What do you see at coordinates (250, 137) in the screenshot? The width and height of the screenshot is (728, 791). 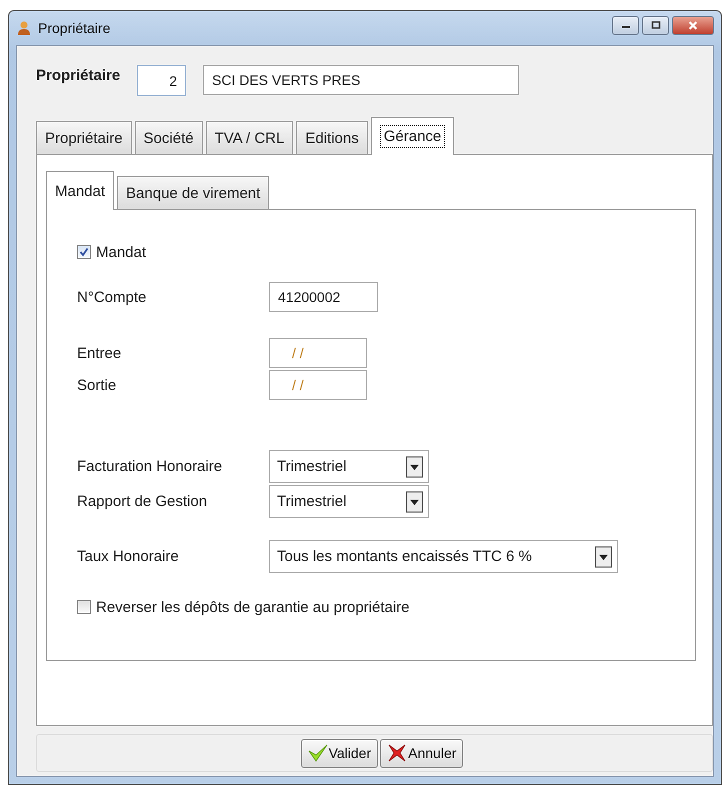 I see `tab: TVA / CRL` at bounding box center [250, 137].